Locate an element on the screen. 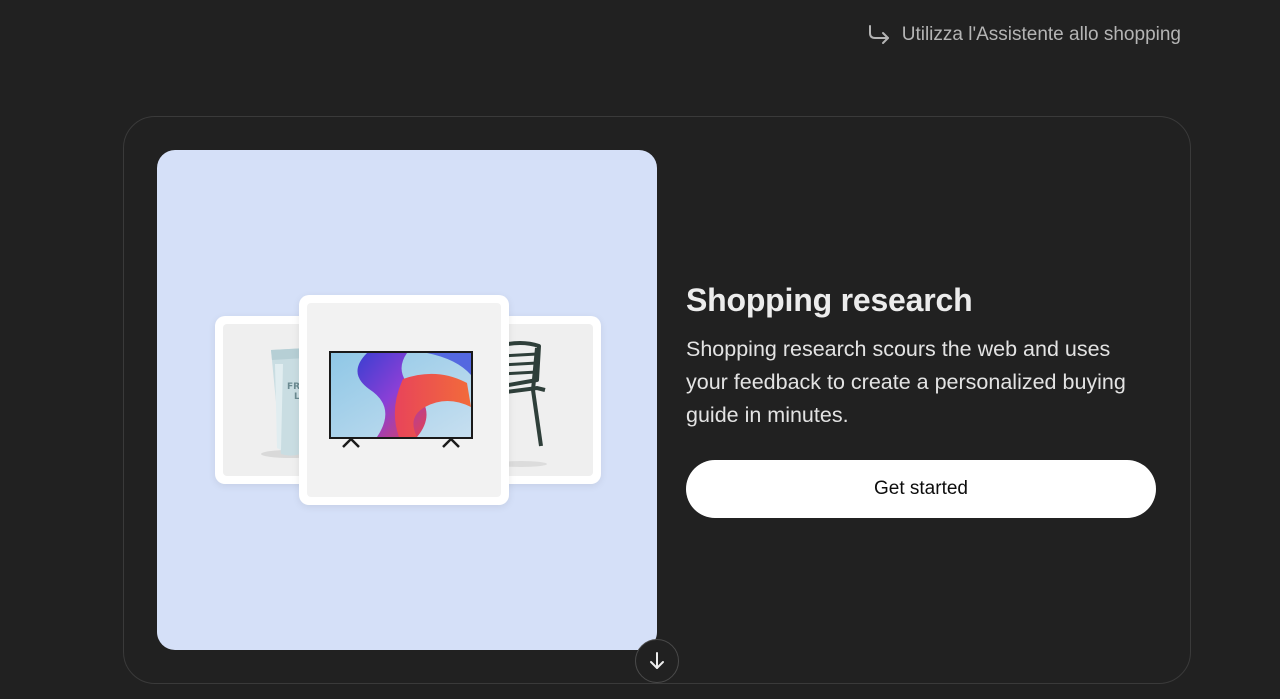  arrow-down-icon is located at coordinates (657, 661).